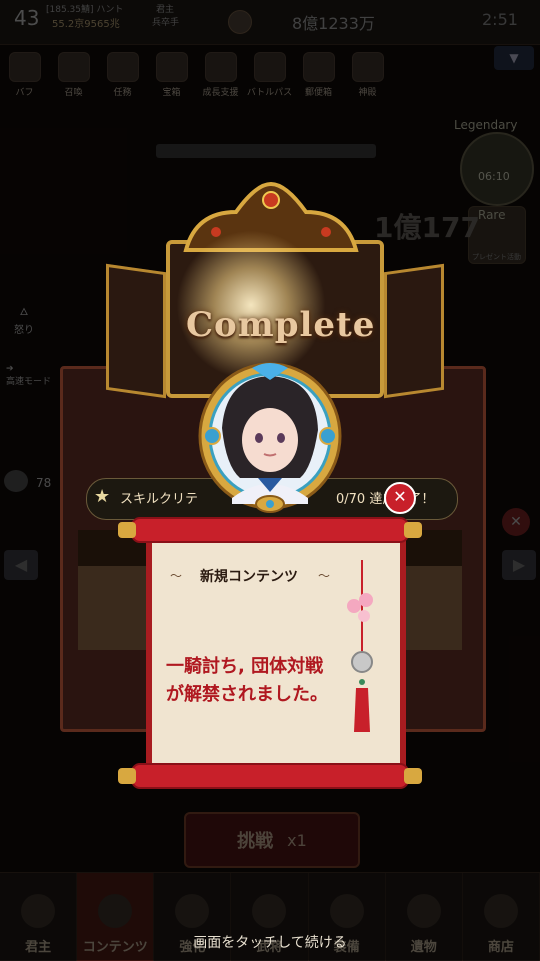  Describe the element at coordinates (247, 694) in the screenshot. I see `unlock-message-line2: が解禁されました。` at that location.